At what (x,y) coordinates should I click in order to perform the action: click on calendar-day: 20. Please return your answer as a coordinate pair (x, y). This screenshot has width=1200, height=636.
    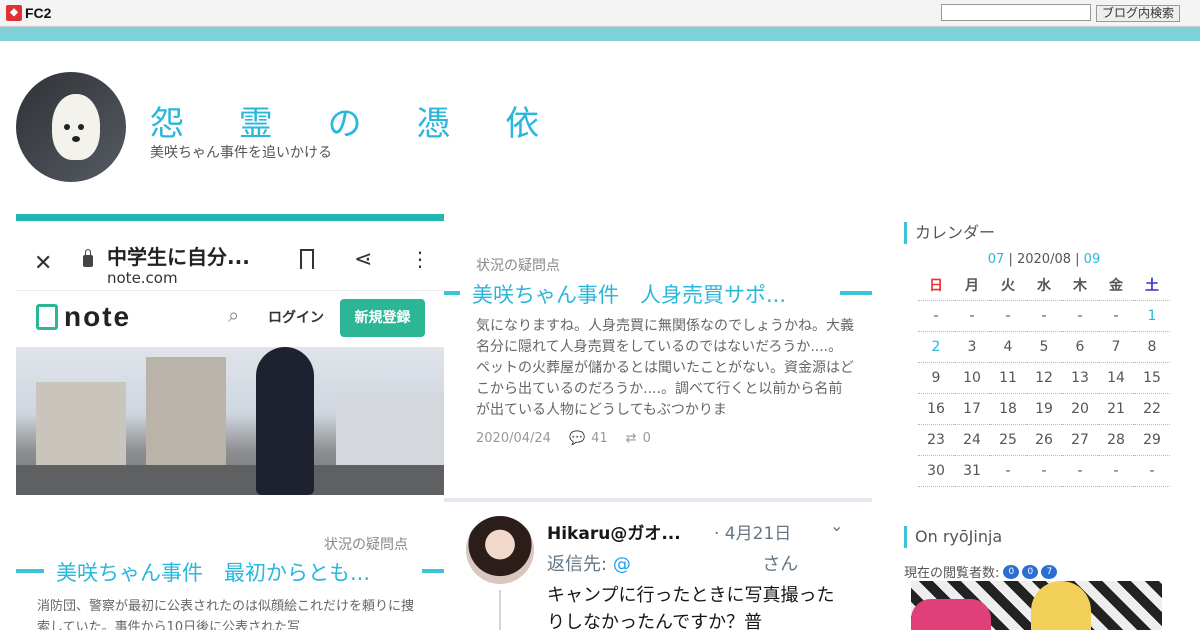
    Looking at the image, I should click on (1080, 409).